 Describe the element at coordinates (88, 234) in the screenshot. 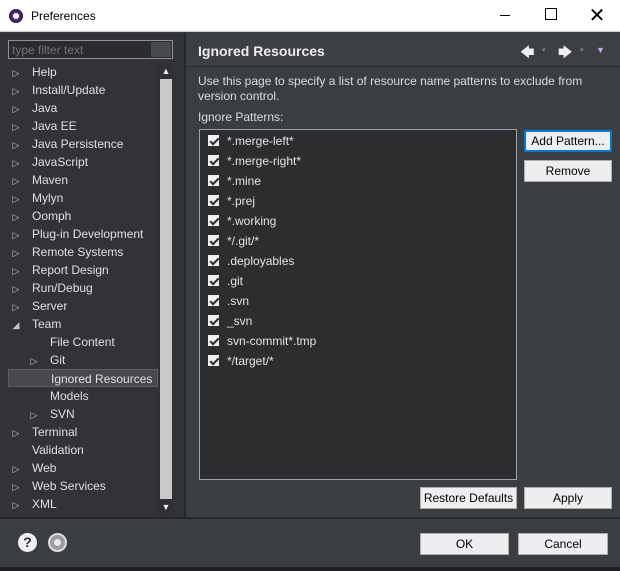

I see `tree-item-label: Plug-in Development` at that location.